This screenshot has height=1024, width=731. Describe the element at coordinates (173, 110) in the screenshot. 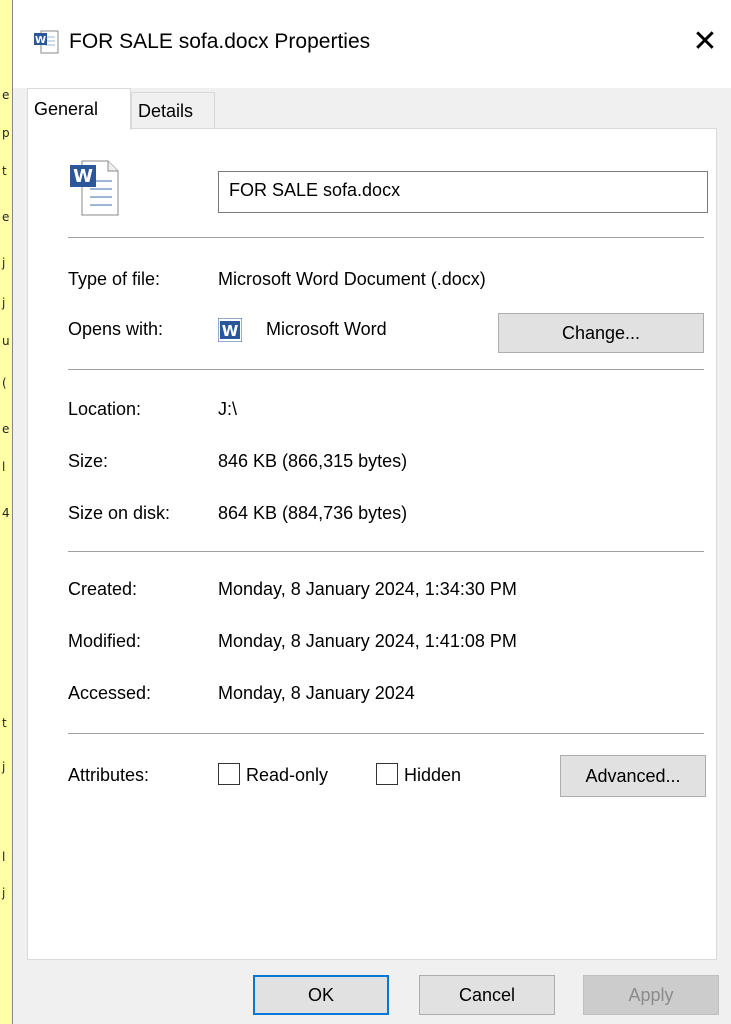

I see `tab-details: Details` at that location.